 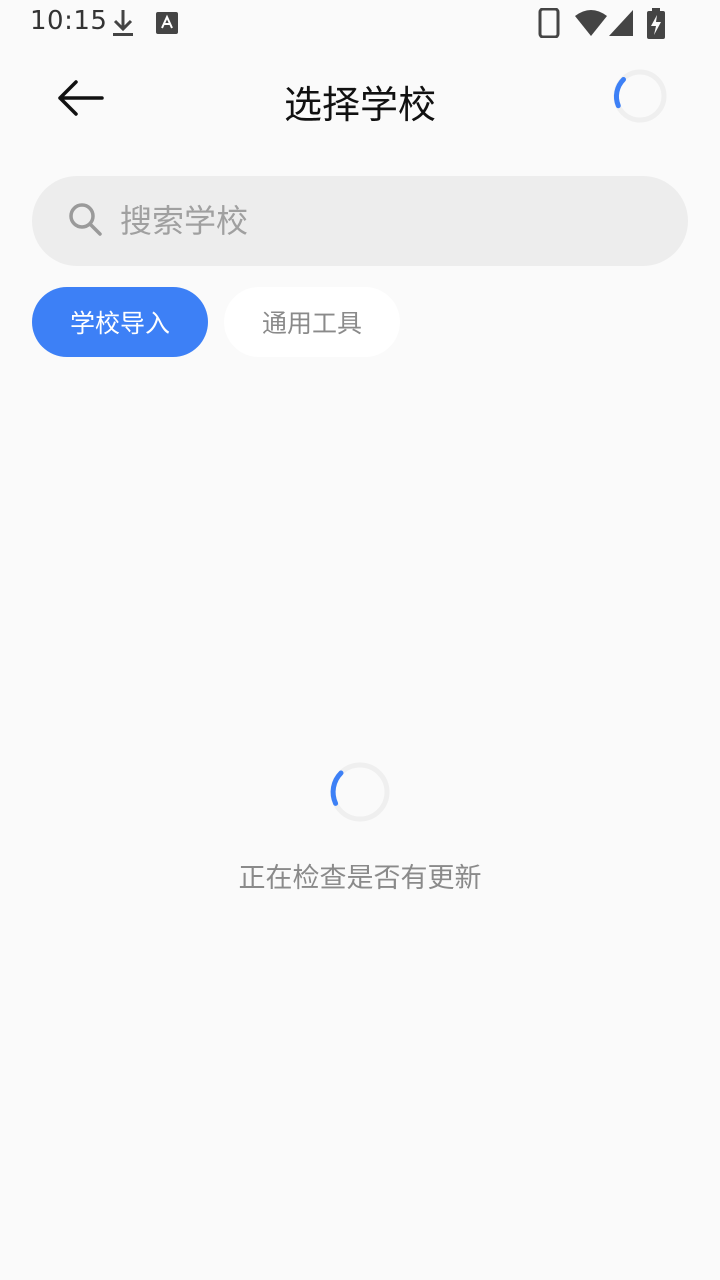 What do you see at coordinates (390, 221) in the screenshot?
I see `search-input` at bounding box center [390, 221].